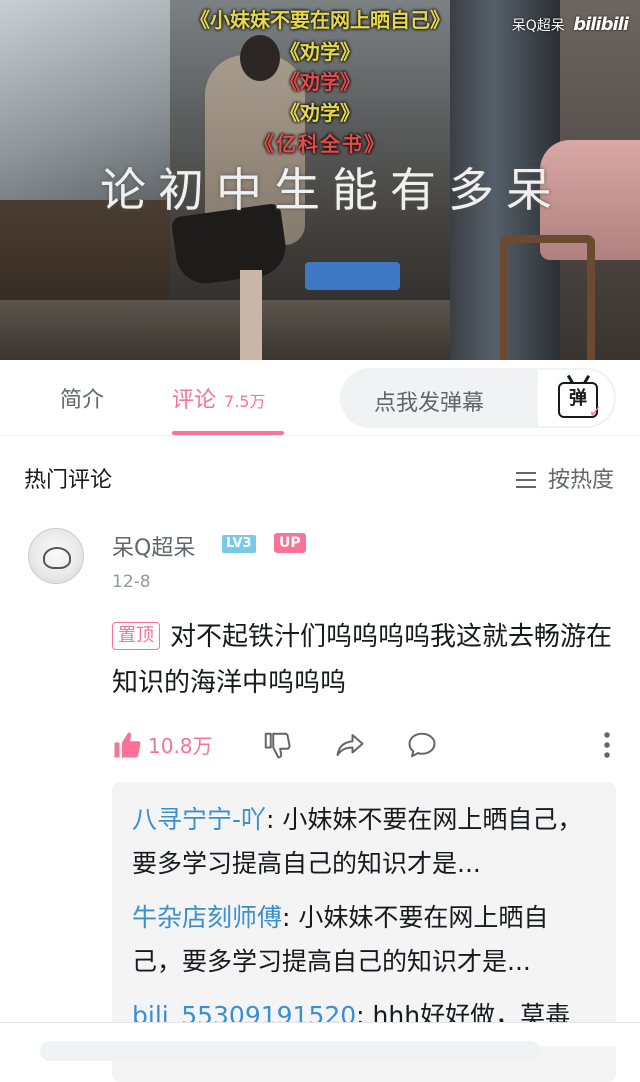 The image size is (640, 1082). Describe the element at coordinates (245, 401) in the screenshot. I see `tab-comments-count: 7.5万` at that location.